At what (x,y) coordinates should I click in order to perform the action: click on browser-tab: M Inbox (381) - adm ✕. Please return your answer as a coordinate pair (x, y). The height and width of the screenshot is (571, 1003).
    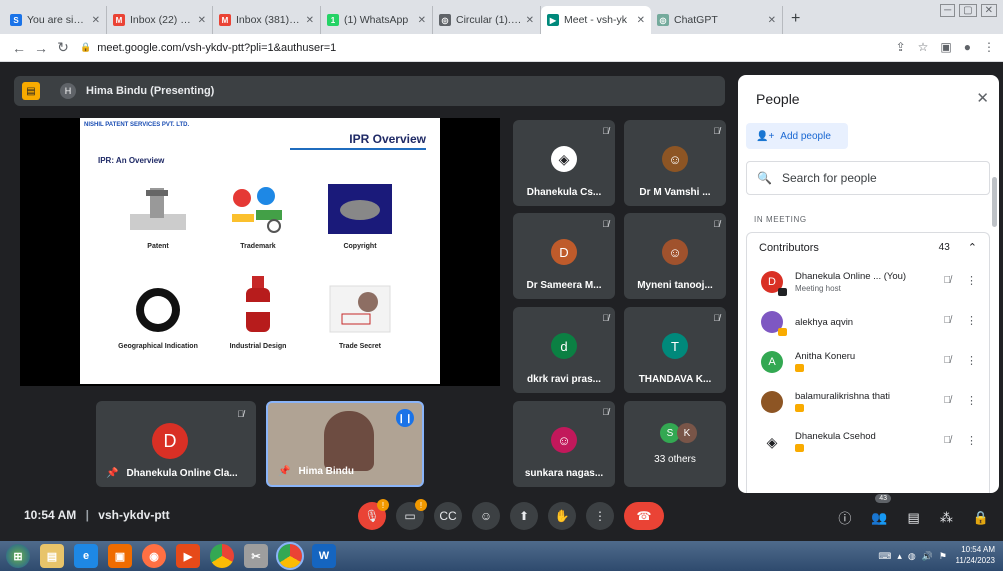
    Looking at the image, I should click on (267, 20).